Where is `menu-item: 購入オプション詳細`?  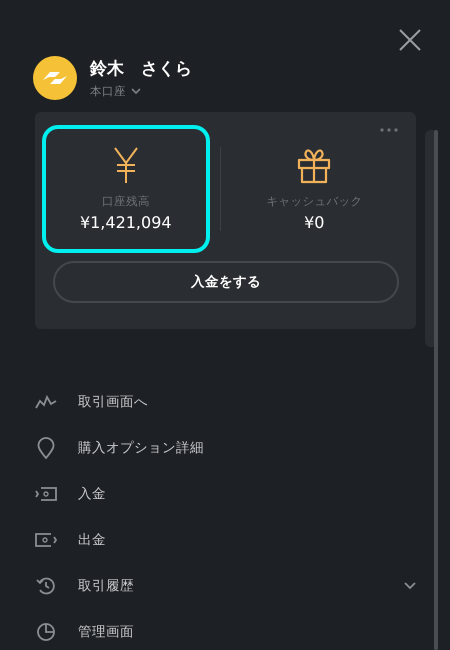 menu-item: 購入オプション詳細 is located at coordinates (225, 448).